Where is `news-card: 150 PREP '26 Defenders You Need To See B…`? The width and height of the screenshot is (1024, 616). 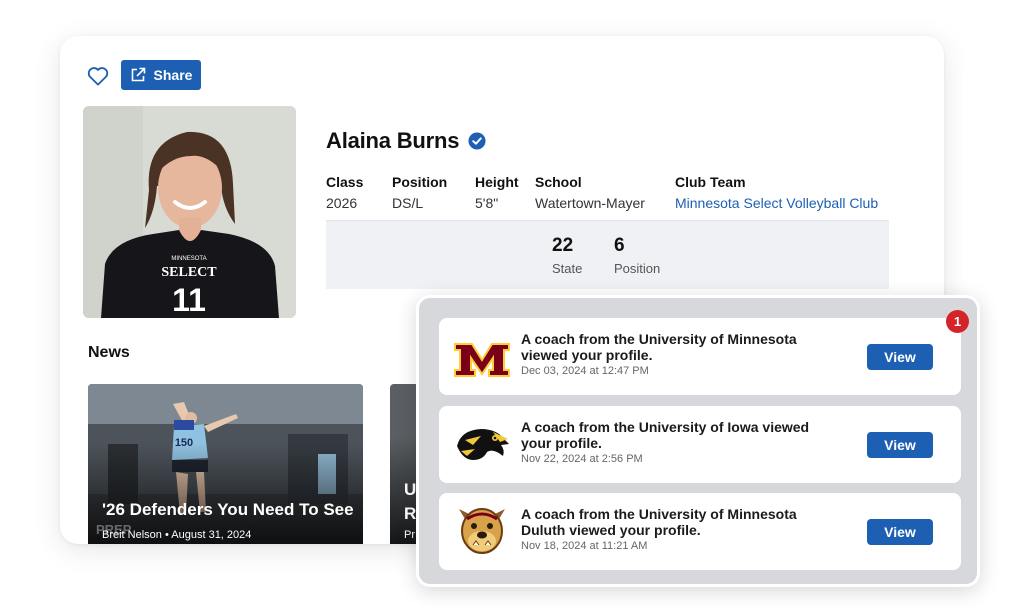
news-card: 150 PREP '26 Defenders You Need To See B… is located at coordinates (225, 464).